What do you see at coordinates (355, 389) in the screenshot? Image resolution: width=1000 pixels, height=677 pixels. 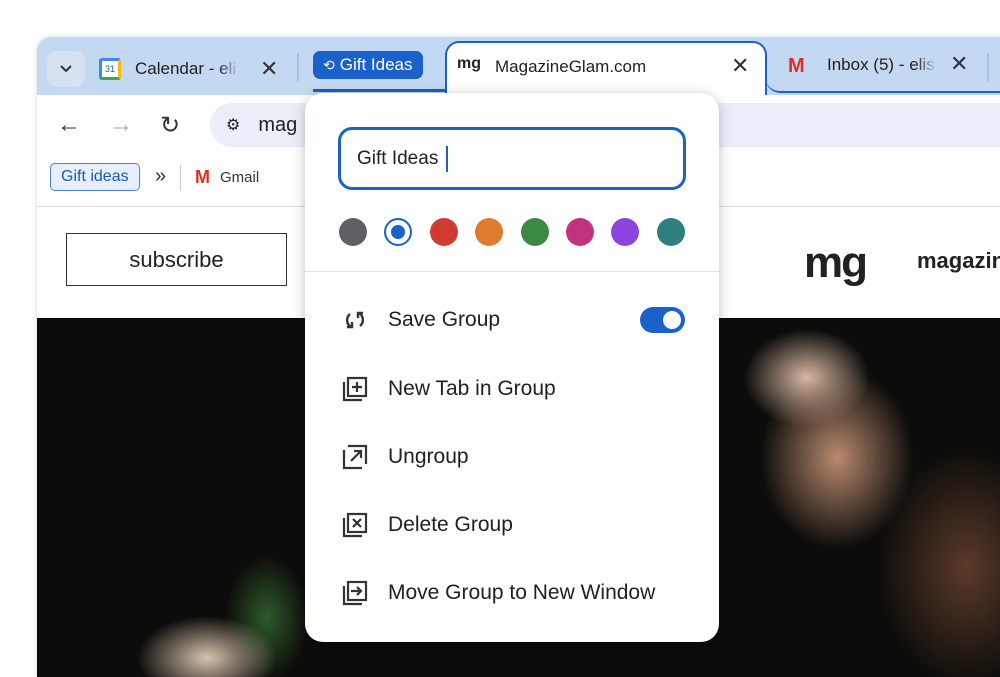 I see `add-tab-icon` at bounding box center [355, 389].